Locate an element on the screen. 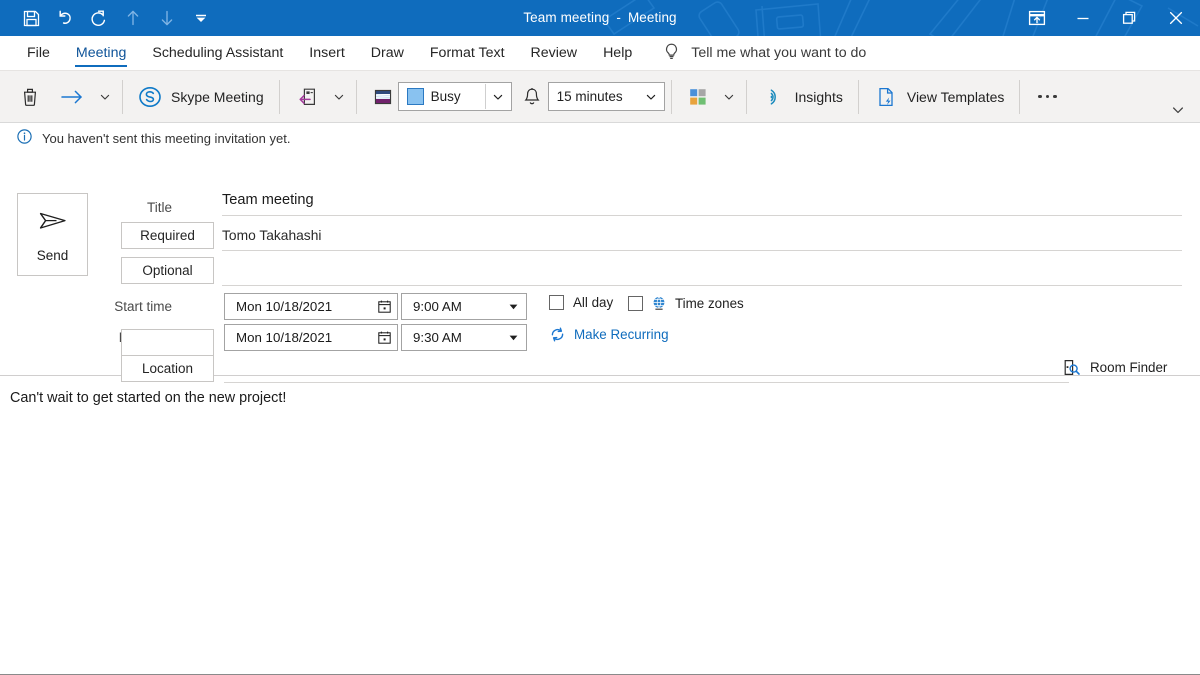 This screenshot has width=1200, height=675. tab-scheduling-assistant: Scheduling Assistant is located at coordinates (217, 53).